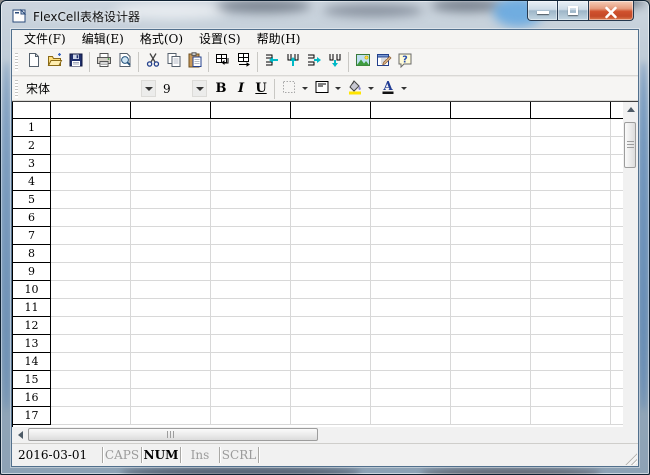 The width and height of the screenshot is (650, 475). Describe the element at coordinates (371, 89) in the screenshot. I see `fill-color-dropdown-button` at that location.